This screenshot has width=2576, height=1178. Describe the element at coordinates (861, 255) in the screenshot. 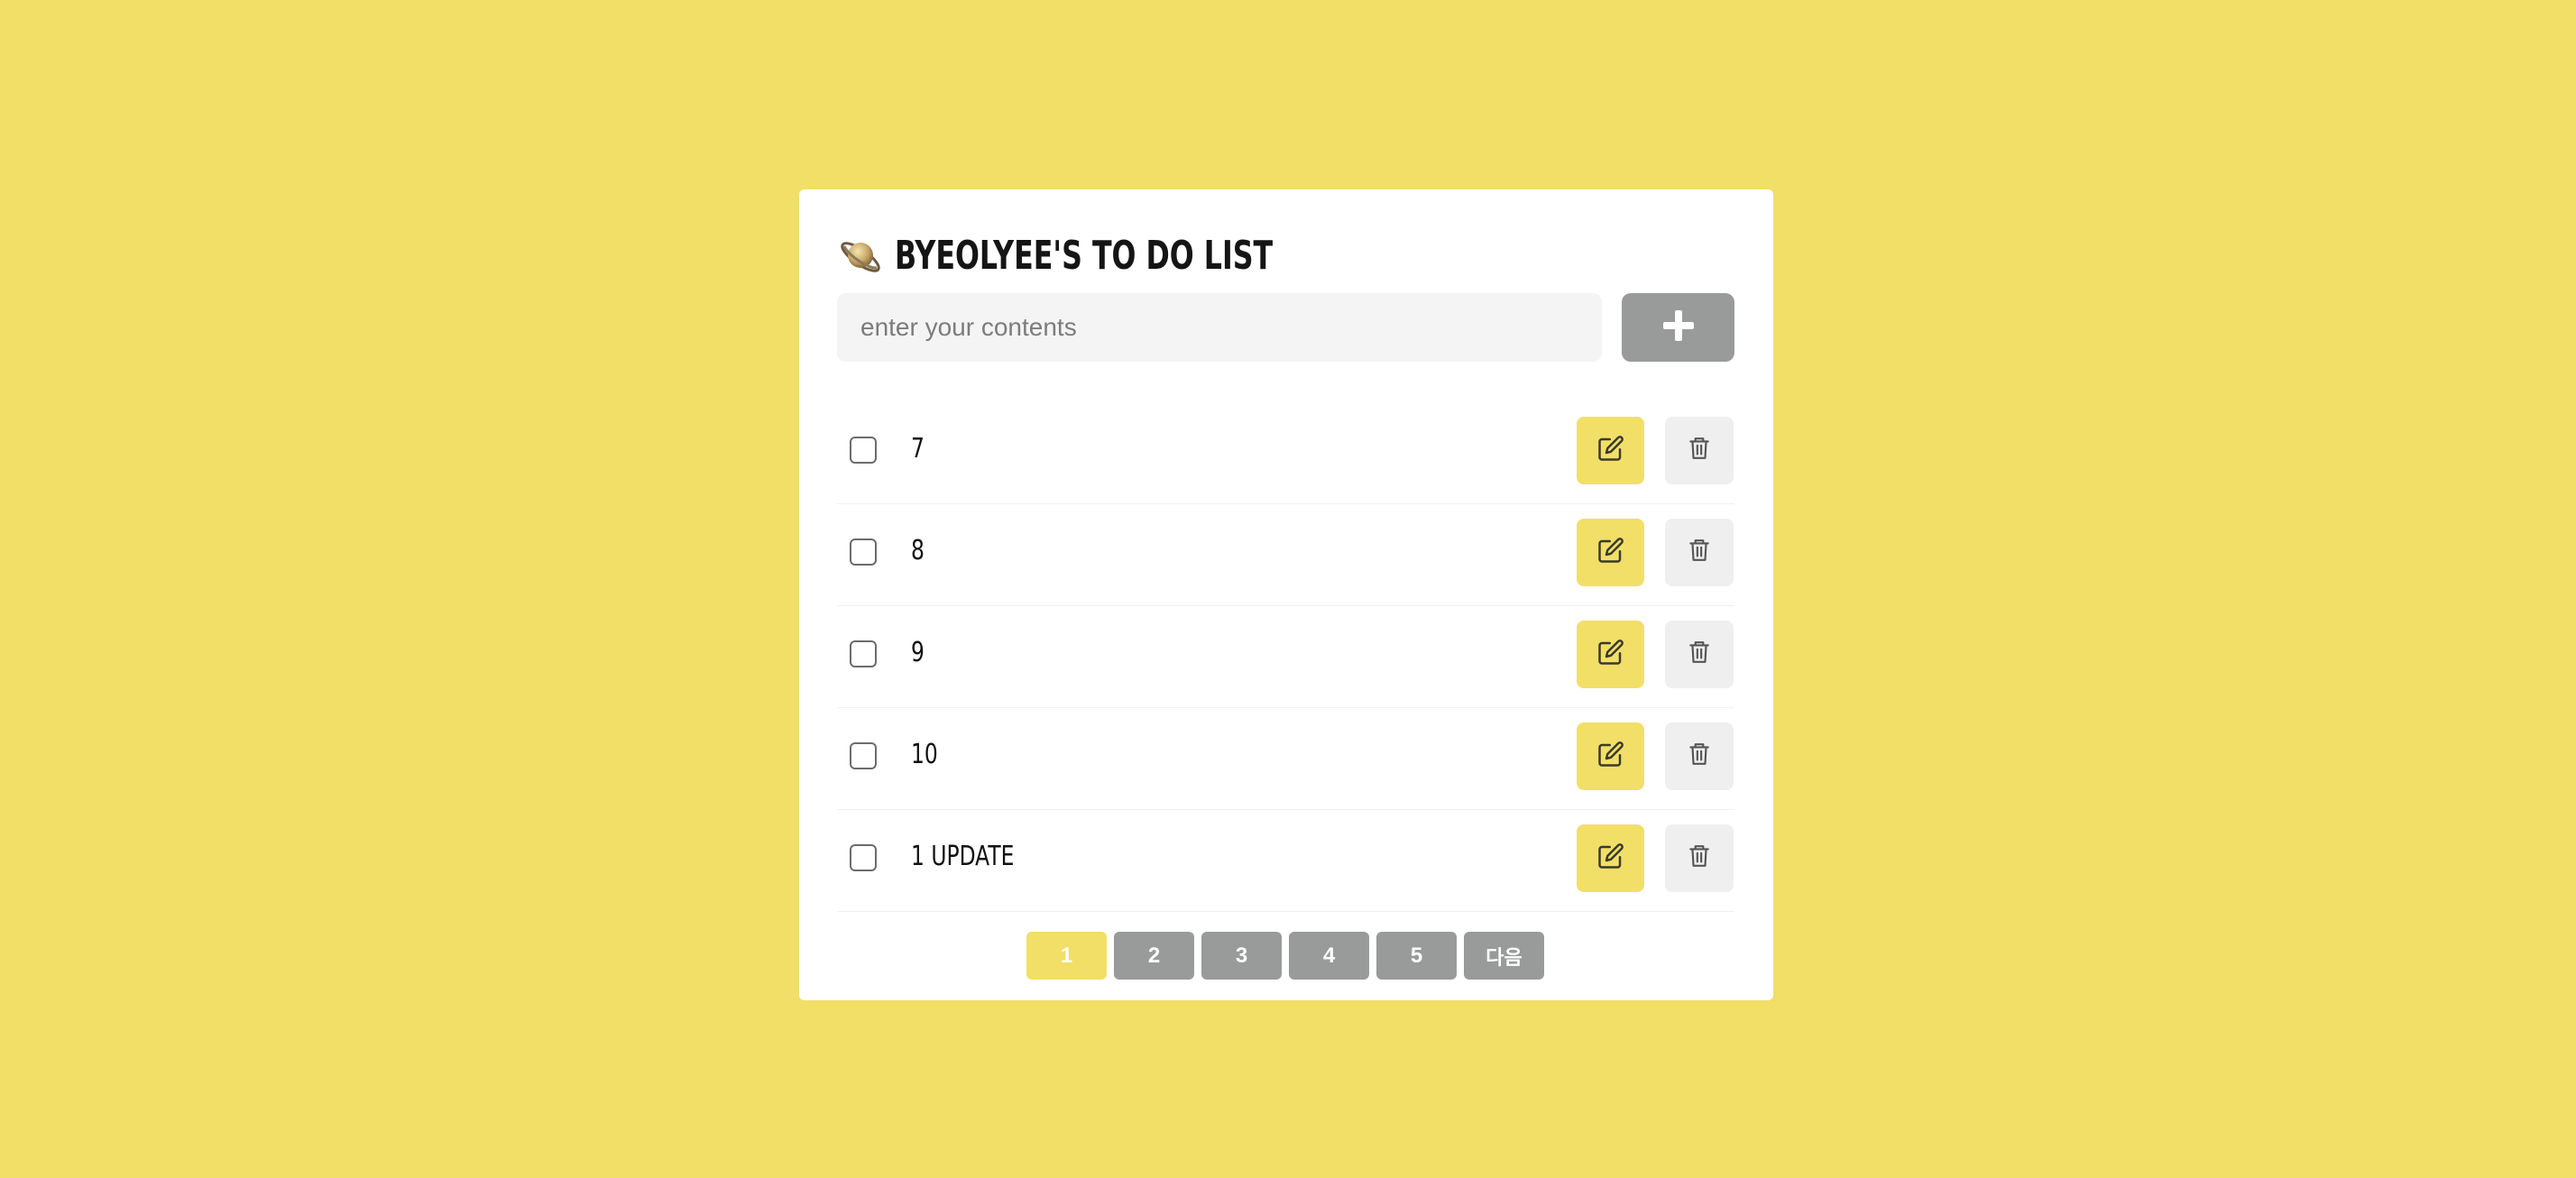

I see `ringed-planet-icon` at that location.